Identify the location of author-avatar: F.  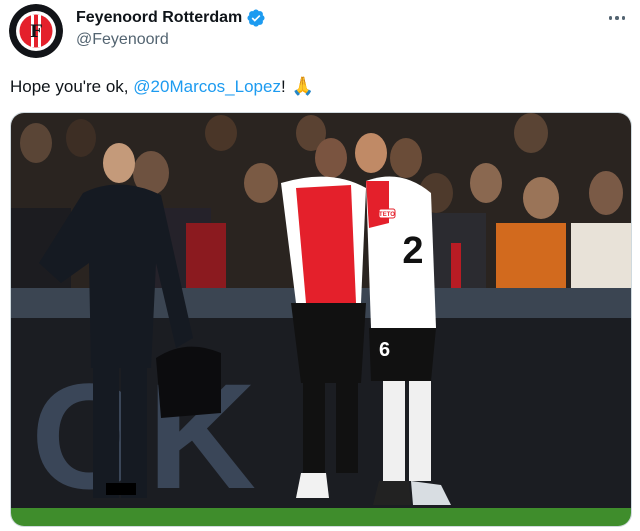
(36, 31).